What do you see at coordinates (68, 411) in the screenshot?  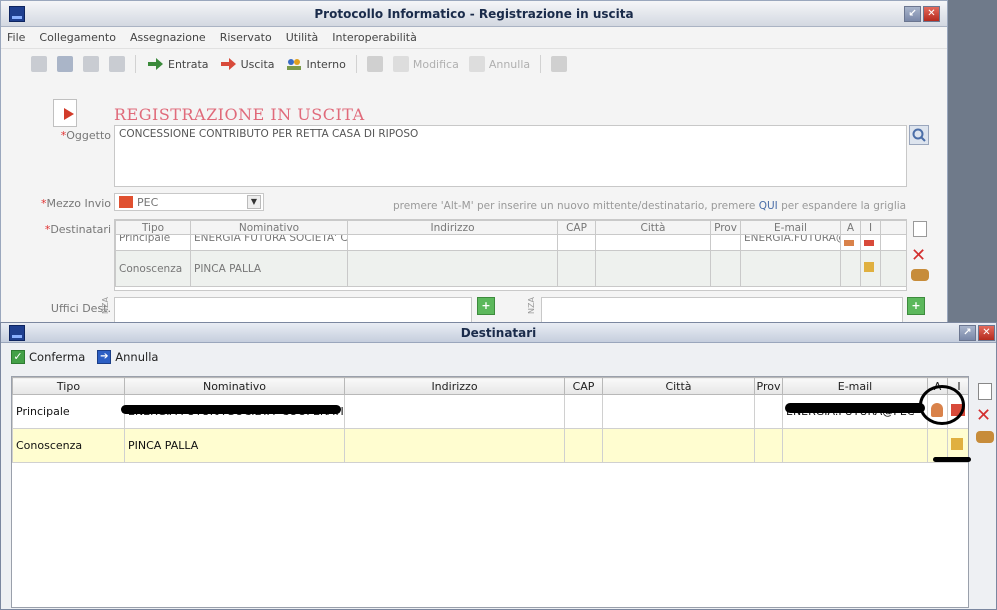 I see `dlg-cell-tipo: Principale` at bounding box center [68, 411].